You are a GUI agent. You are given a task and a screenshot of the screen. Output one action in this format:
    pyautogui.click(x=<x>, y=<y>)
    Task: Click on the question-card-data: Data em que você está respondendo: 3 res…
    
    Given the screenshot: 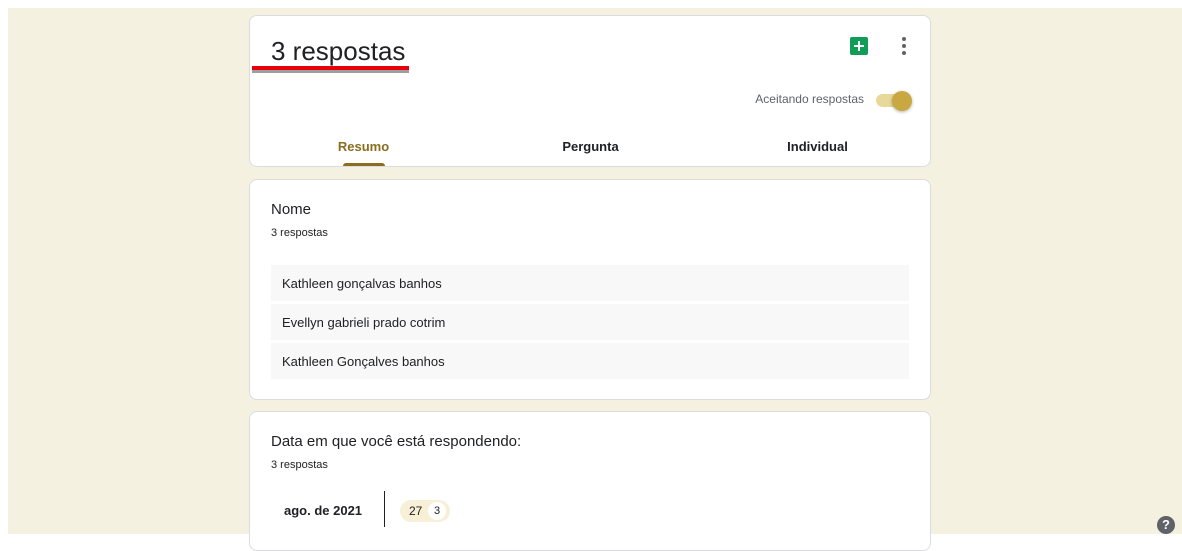 What is the action you would take?
    pyautogui.click(x=590, y=481)
    